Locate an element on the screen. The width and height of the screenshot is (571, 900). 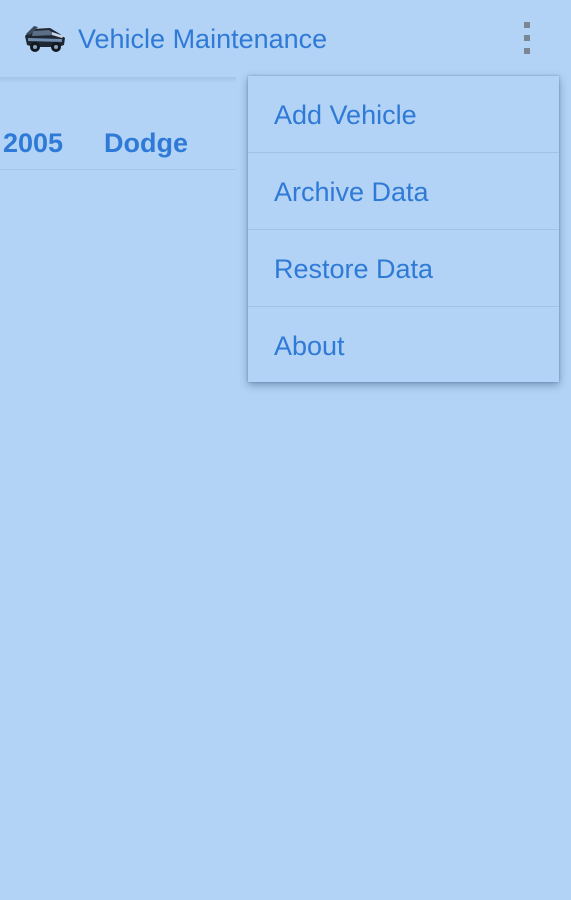
vehicle-make: Dodge is located at coordinates (146, 143).